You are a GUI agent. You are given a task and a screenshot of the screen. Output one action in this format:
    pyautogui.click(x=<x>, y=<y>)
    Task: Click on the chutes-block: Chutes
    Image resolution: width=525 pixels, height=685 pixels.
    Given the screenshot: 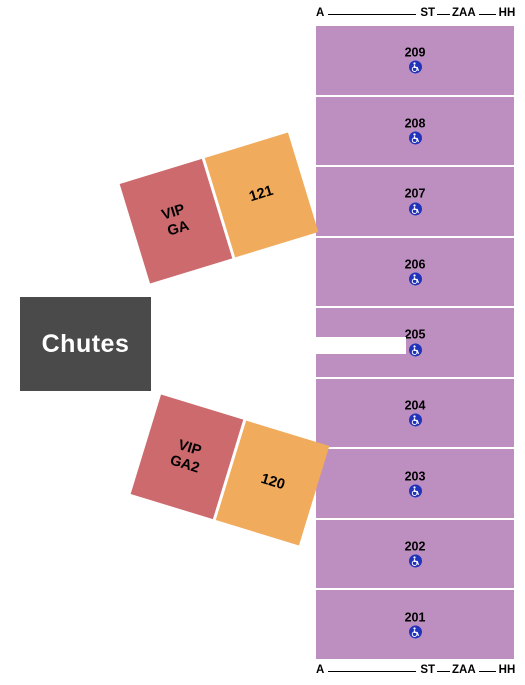 What is the action you would take?
    pyautogui.click(x=85, y=344)
    